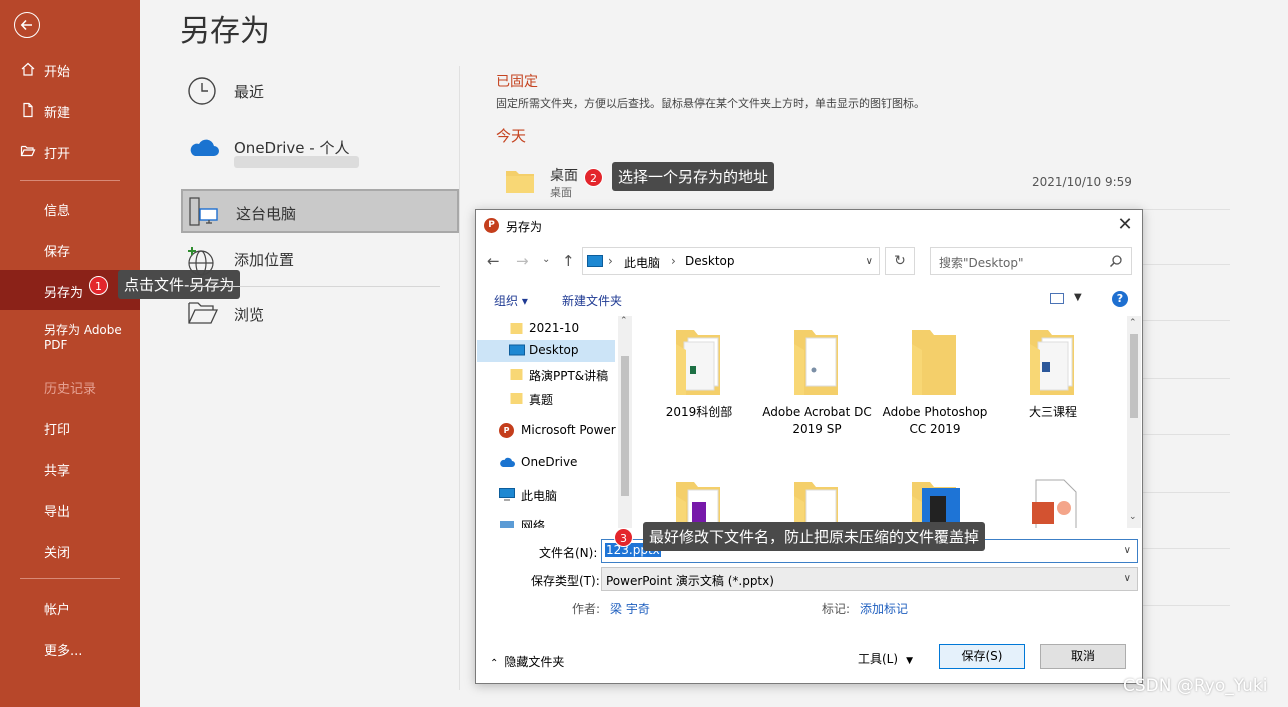  I want to click on nav-new-label: 新建, so click(57, 113).